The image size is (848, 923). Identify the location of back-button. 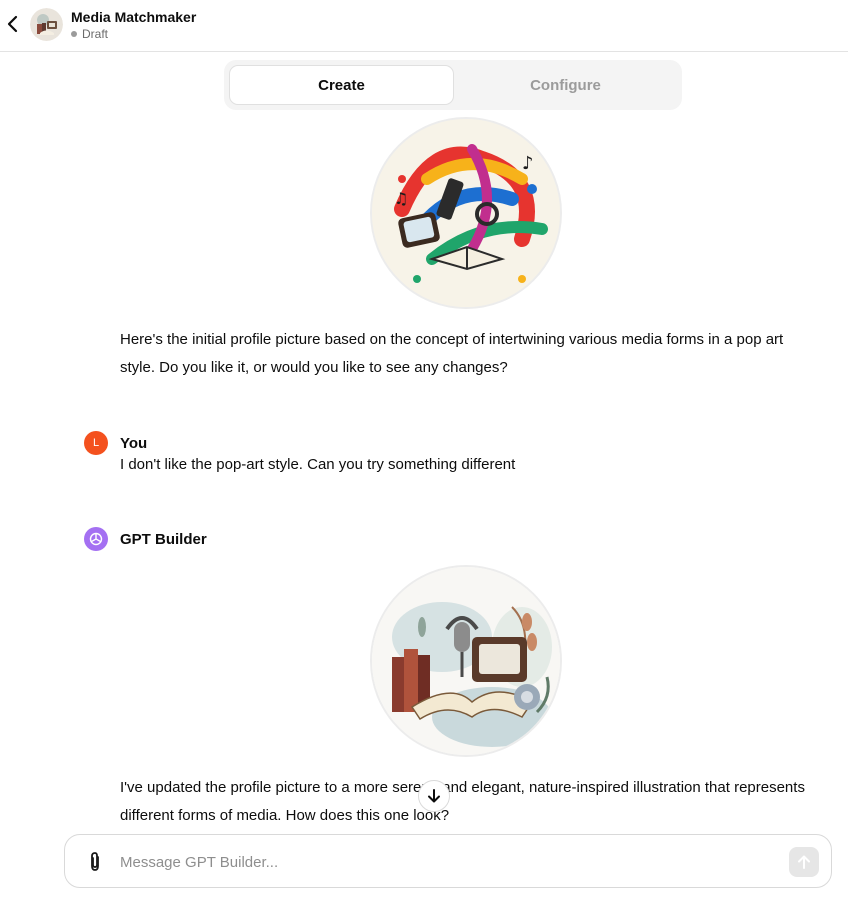
(12, 24).